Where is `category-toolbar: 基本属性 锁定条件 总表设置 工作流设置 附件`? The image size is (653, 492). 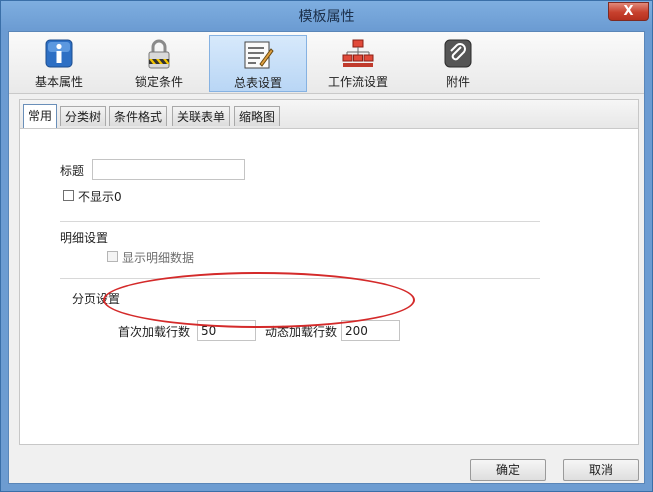
category-toolbar: 基本属性 锁定条件 总表设置 工作流设置 附件 is located at coordinates (326, 63).